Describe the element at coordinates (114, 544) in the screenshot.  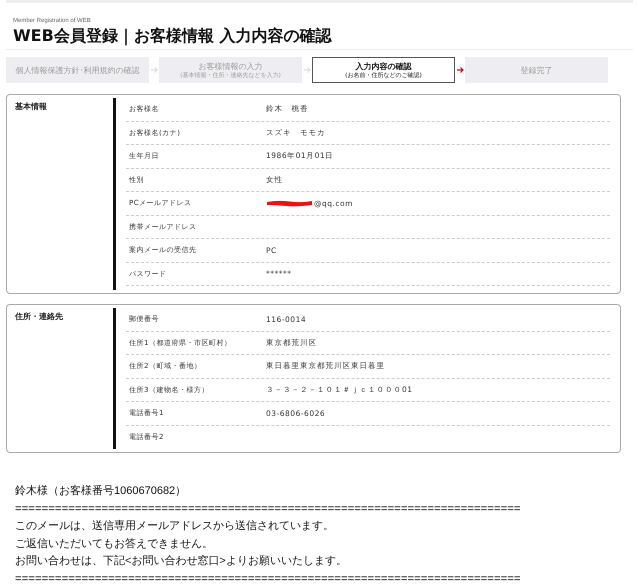
I see `email-text: ご返信いただいてもお答えできません。` at that location.